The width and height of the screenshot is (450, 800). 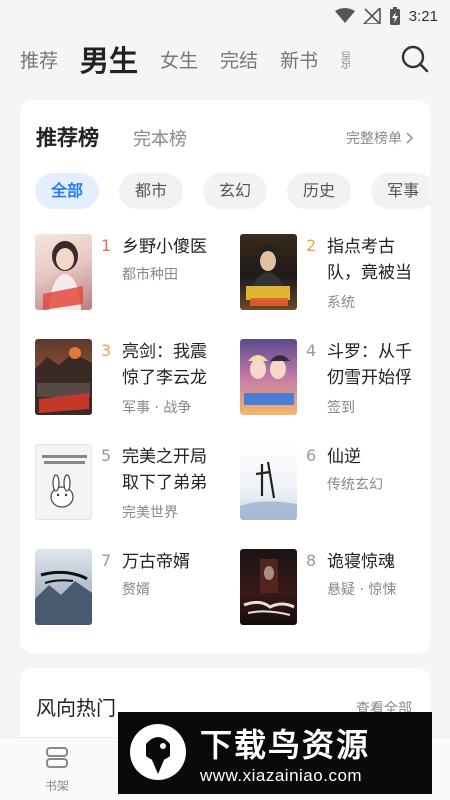 I want to click on book-tag: 传统玄幻, so click(x=355, y=485).